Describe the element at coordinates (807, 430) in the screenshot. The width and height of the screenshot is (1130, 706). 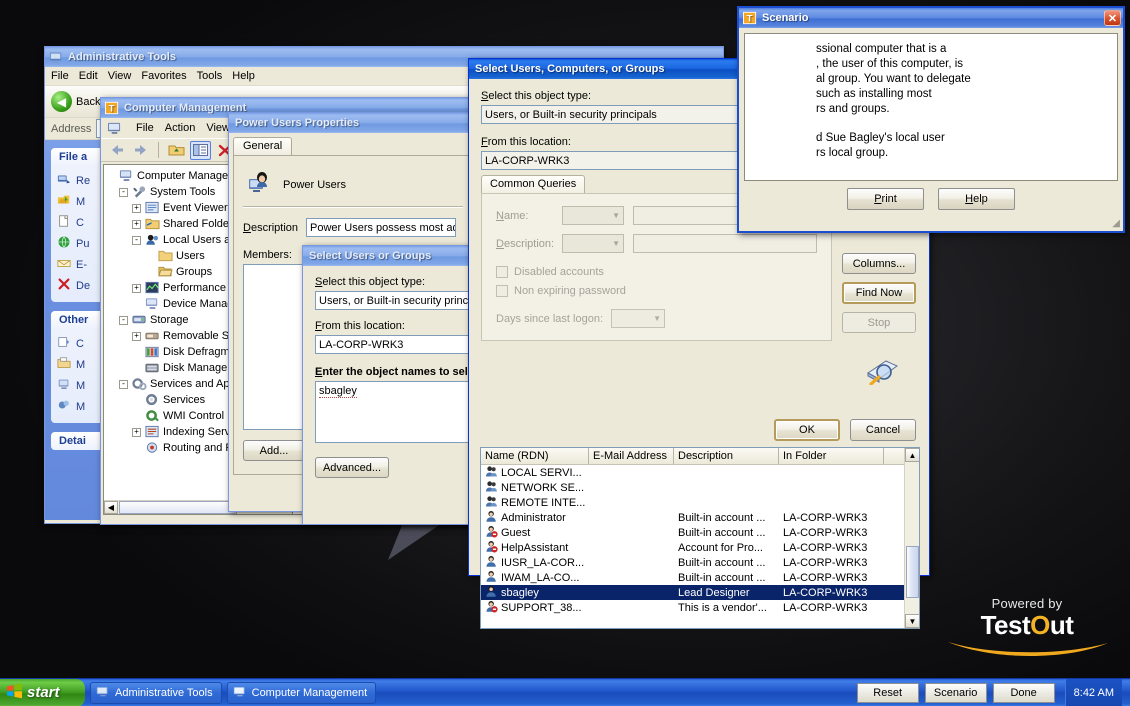
I see `ok-button: OK` at that location.